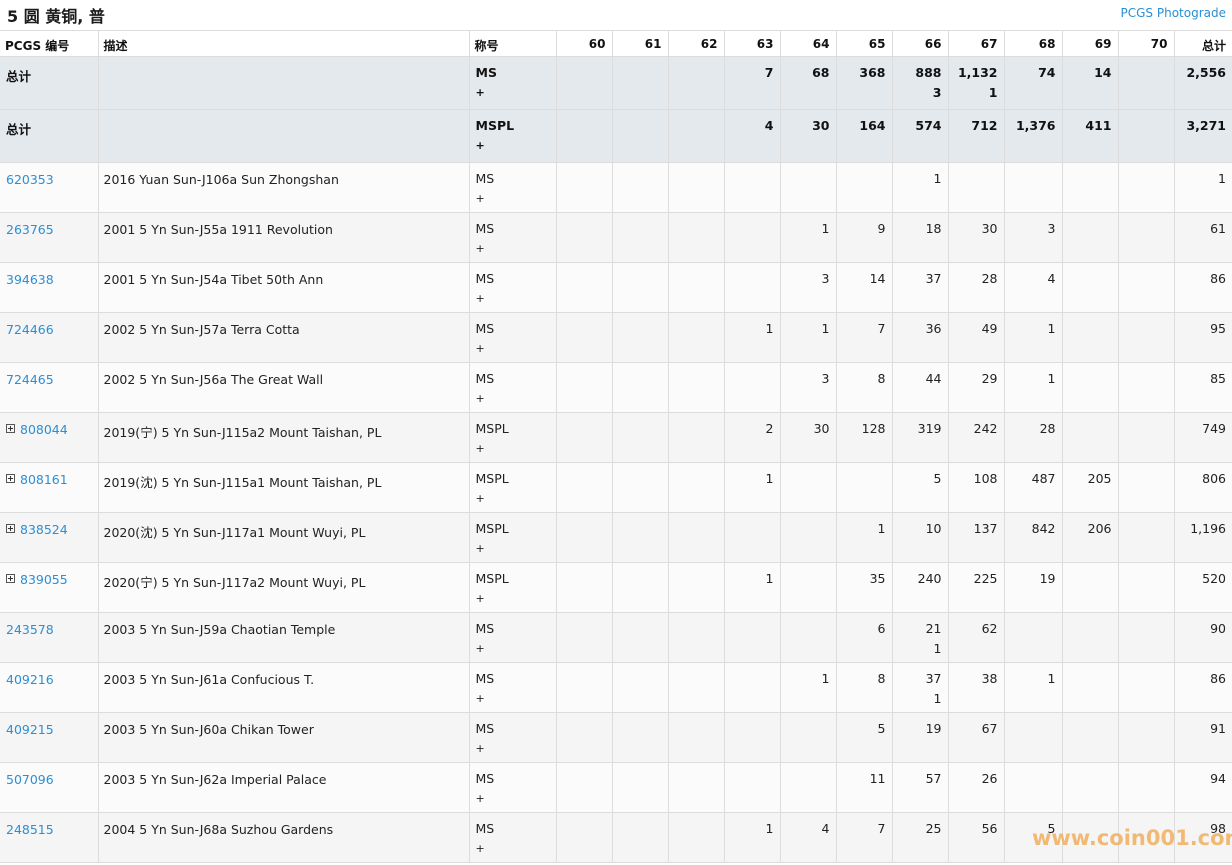 The image size is (1232, 865). I want to click on population-count: 30, so click(989, 228).